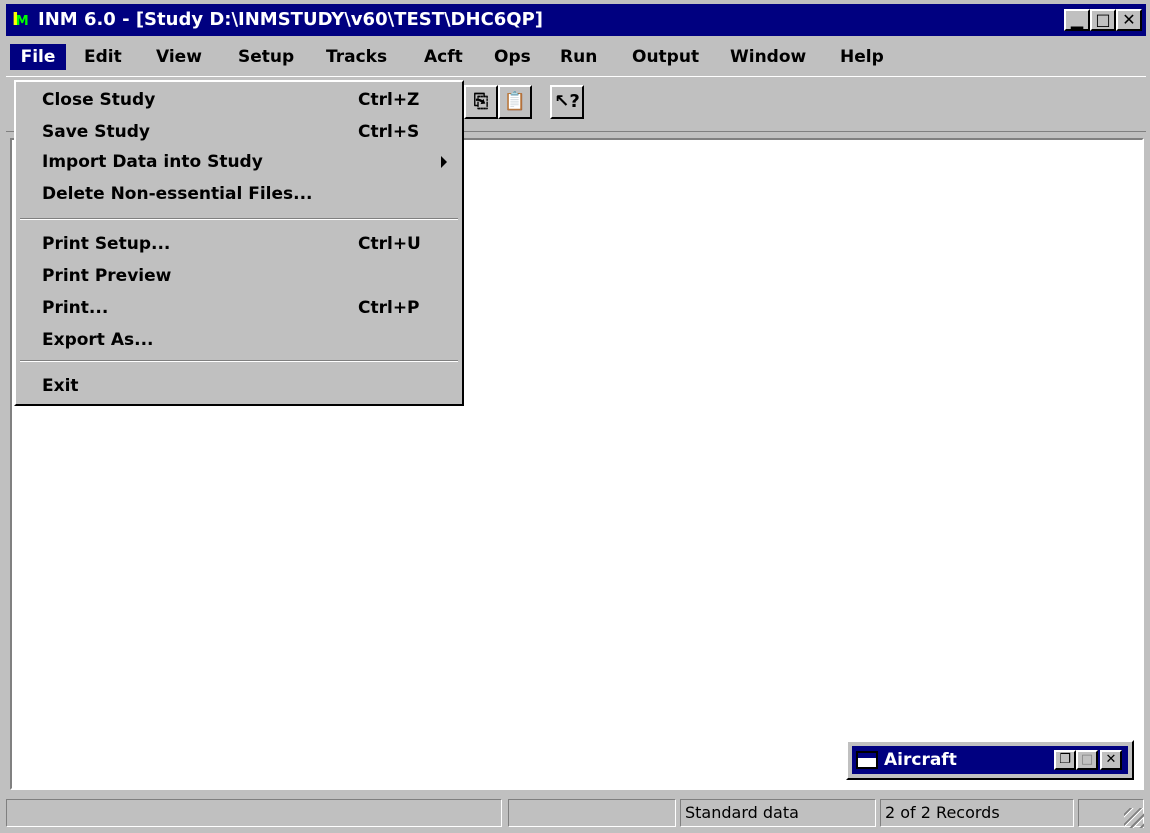  What do you see at coordinates (862, 57) in the screenshot?
I see `menu-help: Help` at bounding box center [862, 57].